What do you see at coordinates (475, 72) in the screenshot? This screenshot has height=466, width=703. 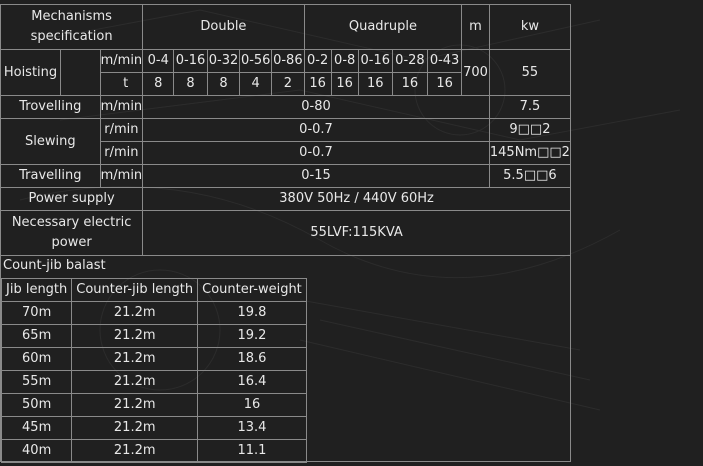 I see `hoisting-m-value: 700` at bounding box center [475, 72].